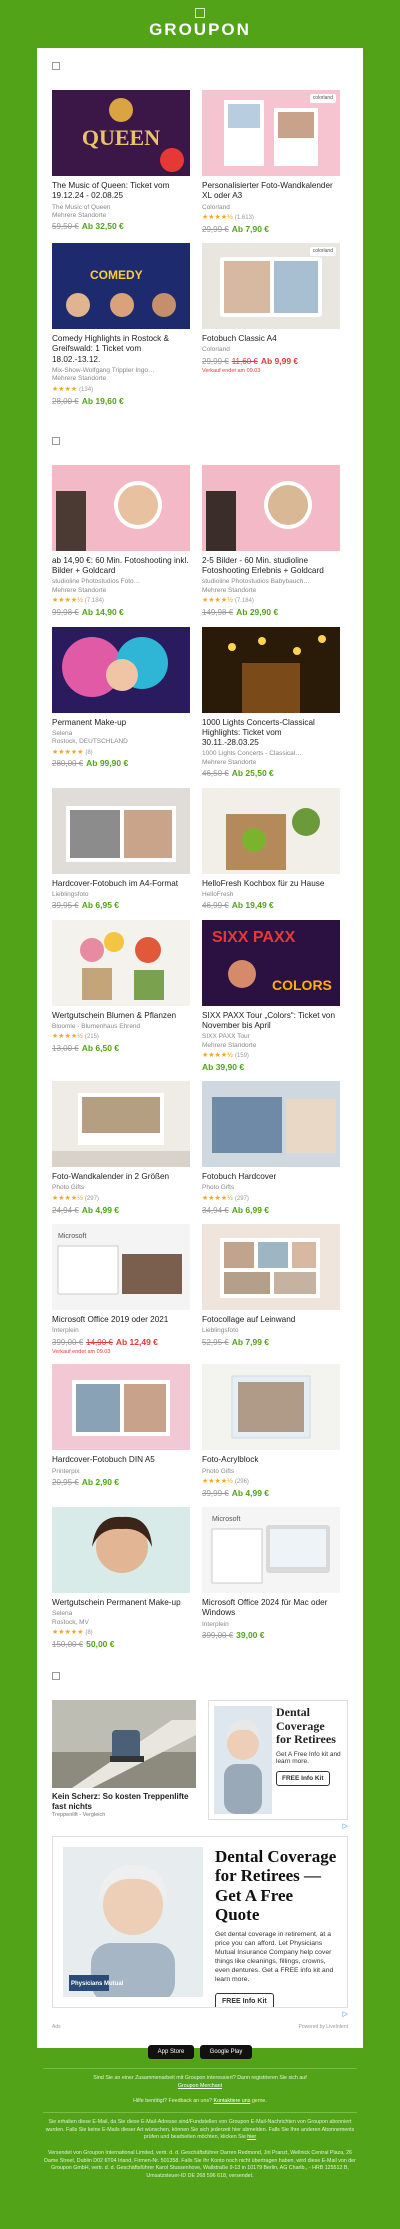 The width and height of the screenshot is (400, 2229). Describe the element at coordinates (271, 962) in the screenshot. I see `deal-image: SIXX PAXX COLORS` at that location.